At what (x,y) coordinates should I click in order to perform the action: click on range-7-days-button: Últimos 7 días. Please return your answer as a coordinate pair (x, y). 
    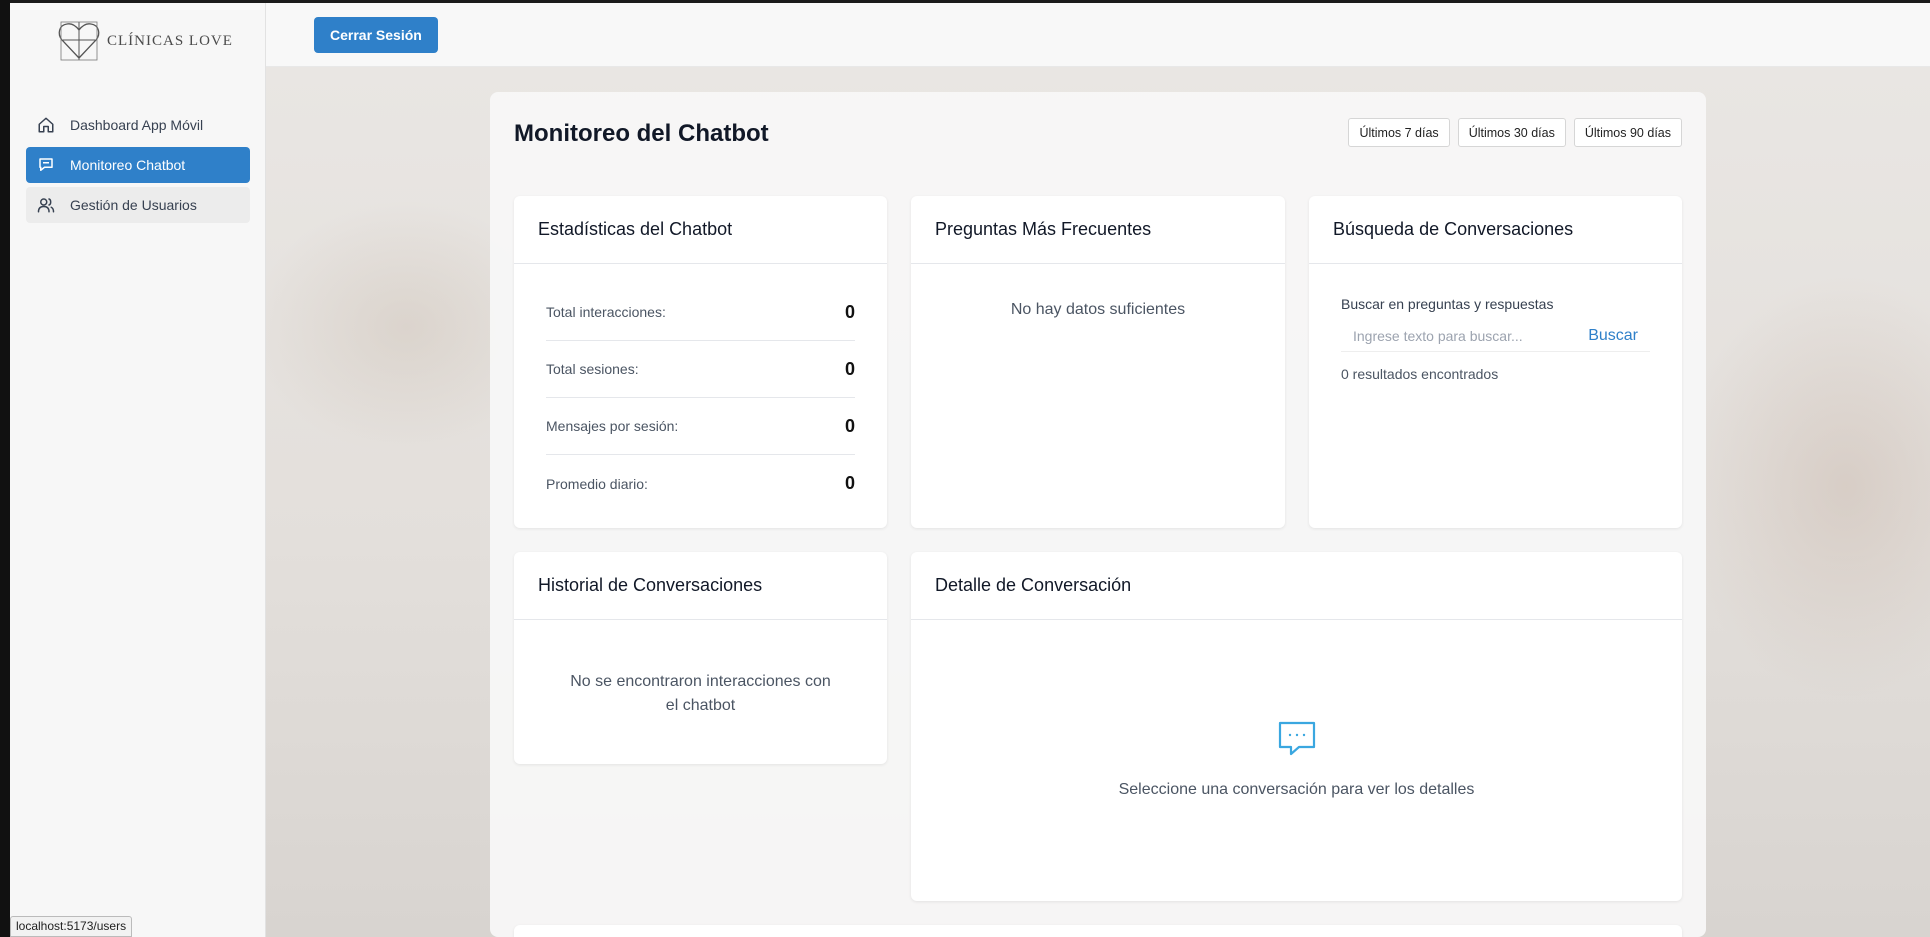
    Looking at the image, I should click on (1399, 132).